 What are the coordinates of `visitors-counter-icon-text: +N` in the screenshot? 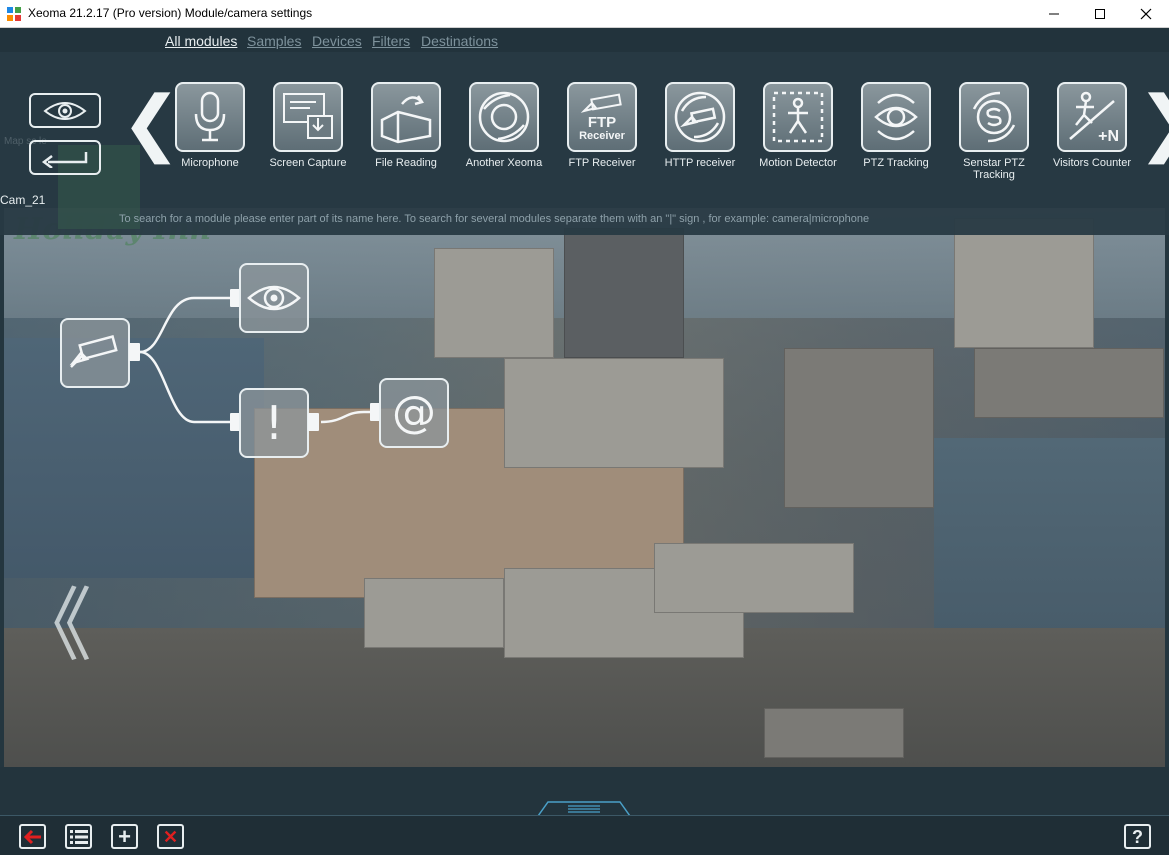 It's located at (1108, 136).